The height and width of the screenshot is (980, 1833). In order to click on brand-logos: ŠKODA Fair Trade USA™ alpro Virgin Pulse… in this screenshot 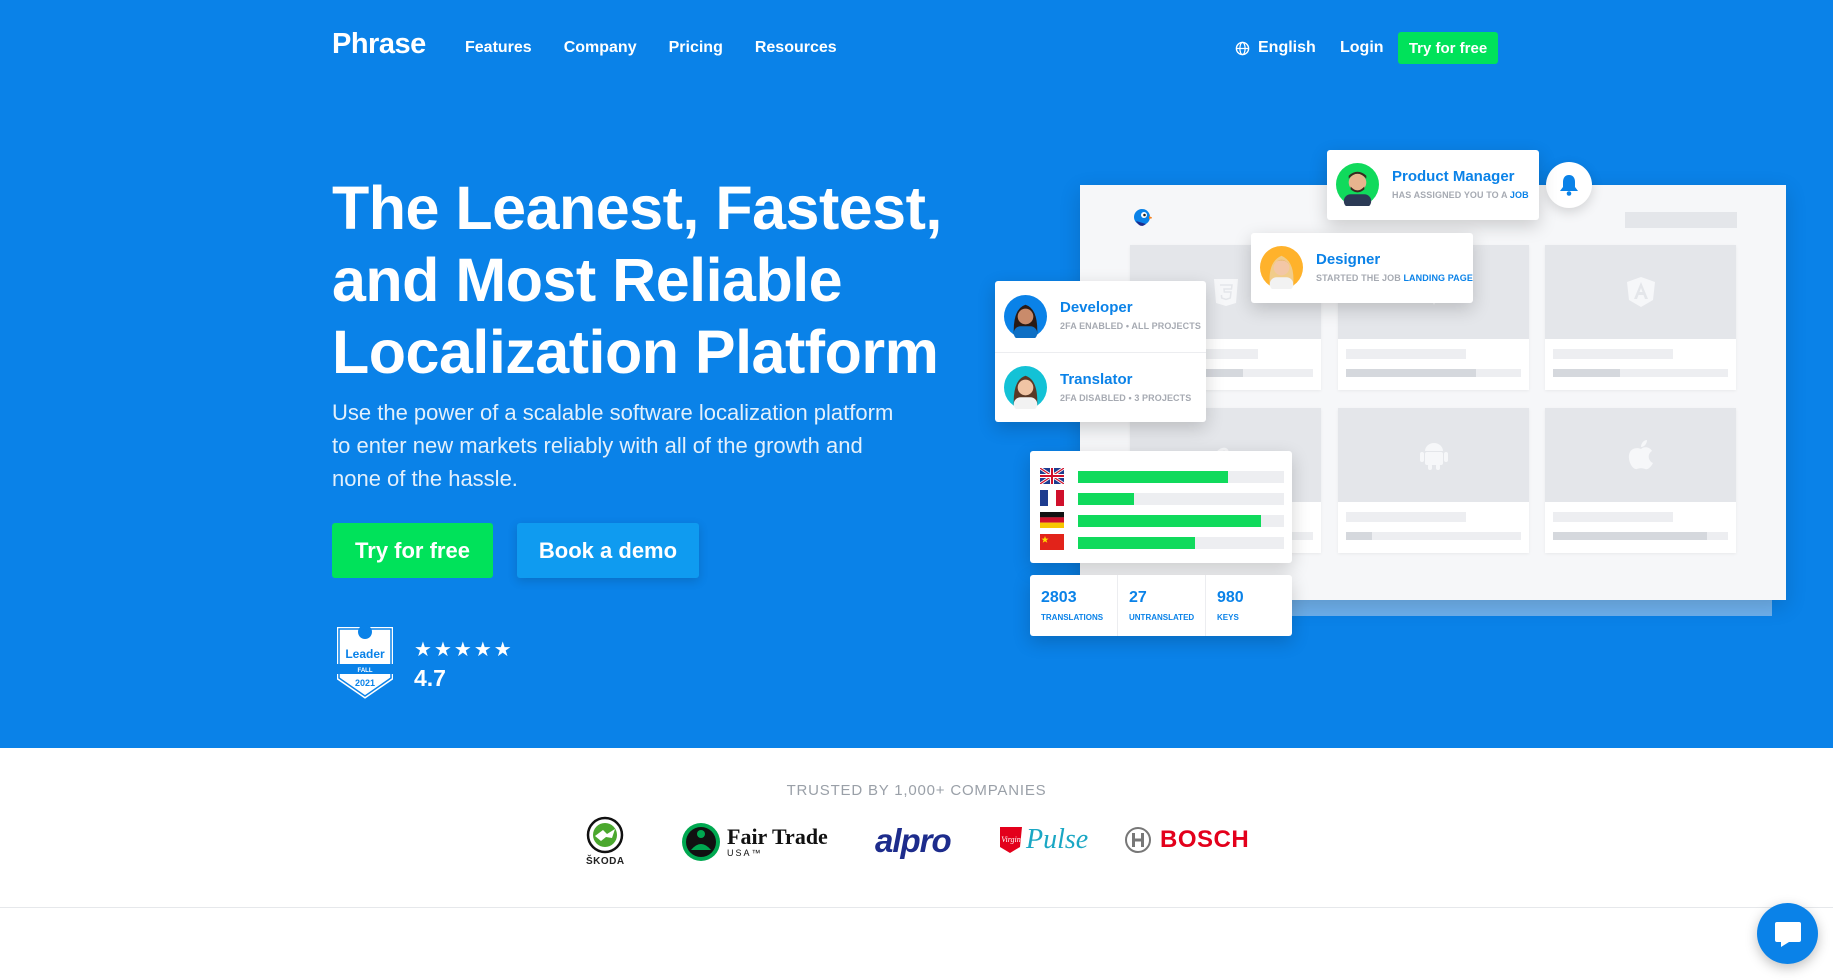, I will do `click(916, 842)`.